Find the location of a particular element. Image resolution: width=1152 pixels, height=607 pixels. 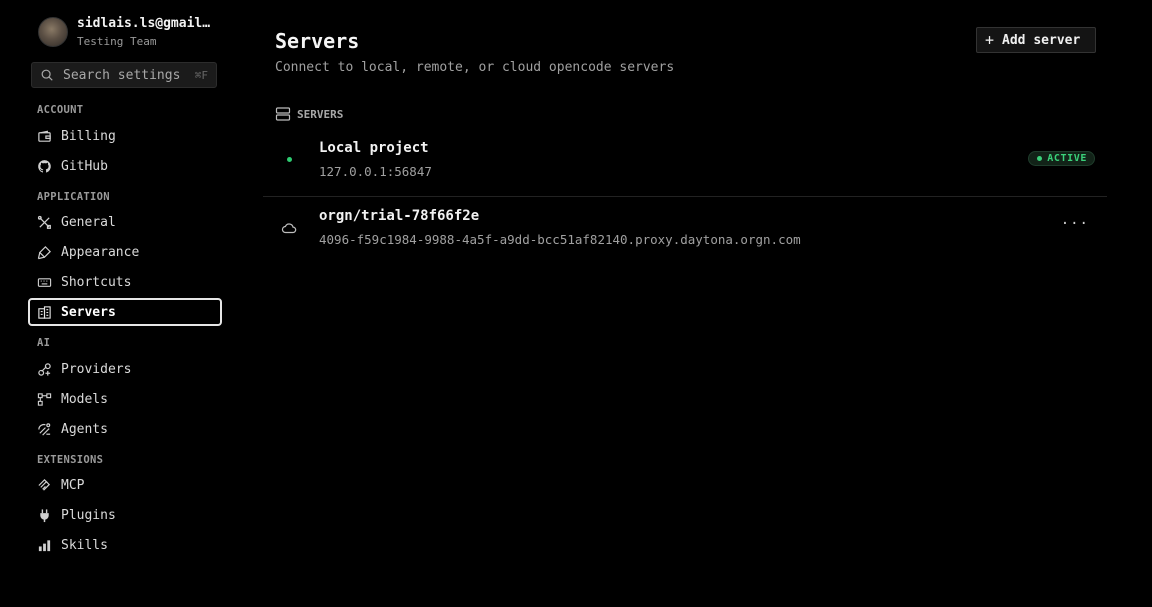

more-options-icon: ··· is located at coordinates (1075, 224).